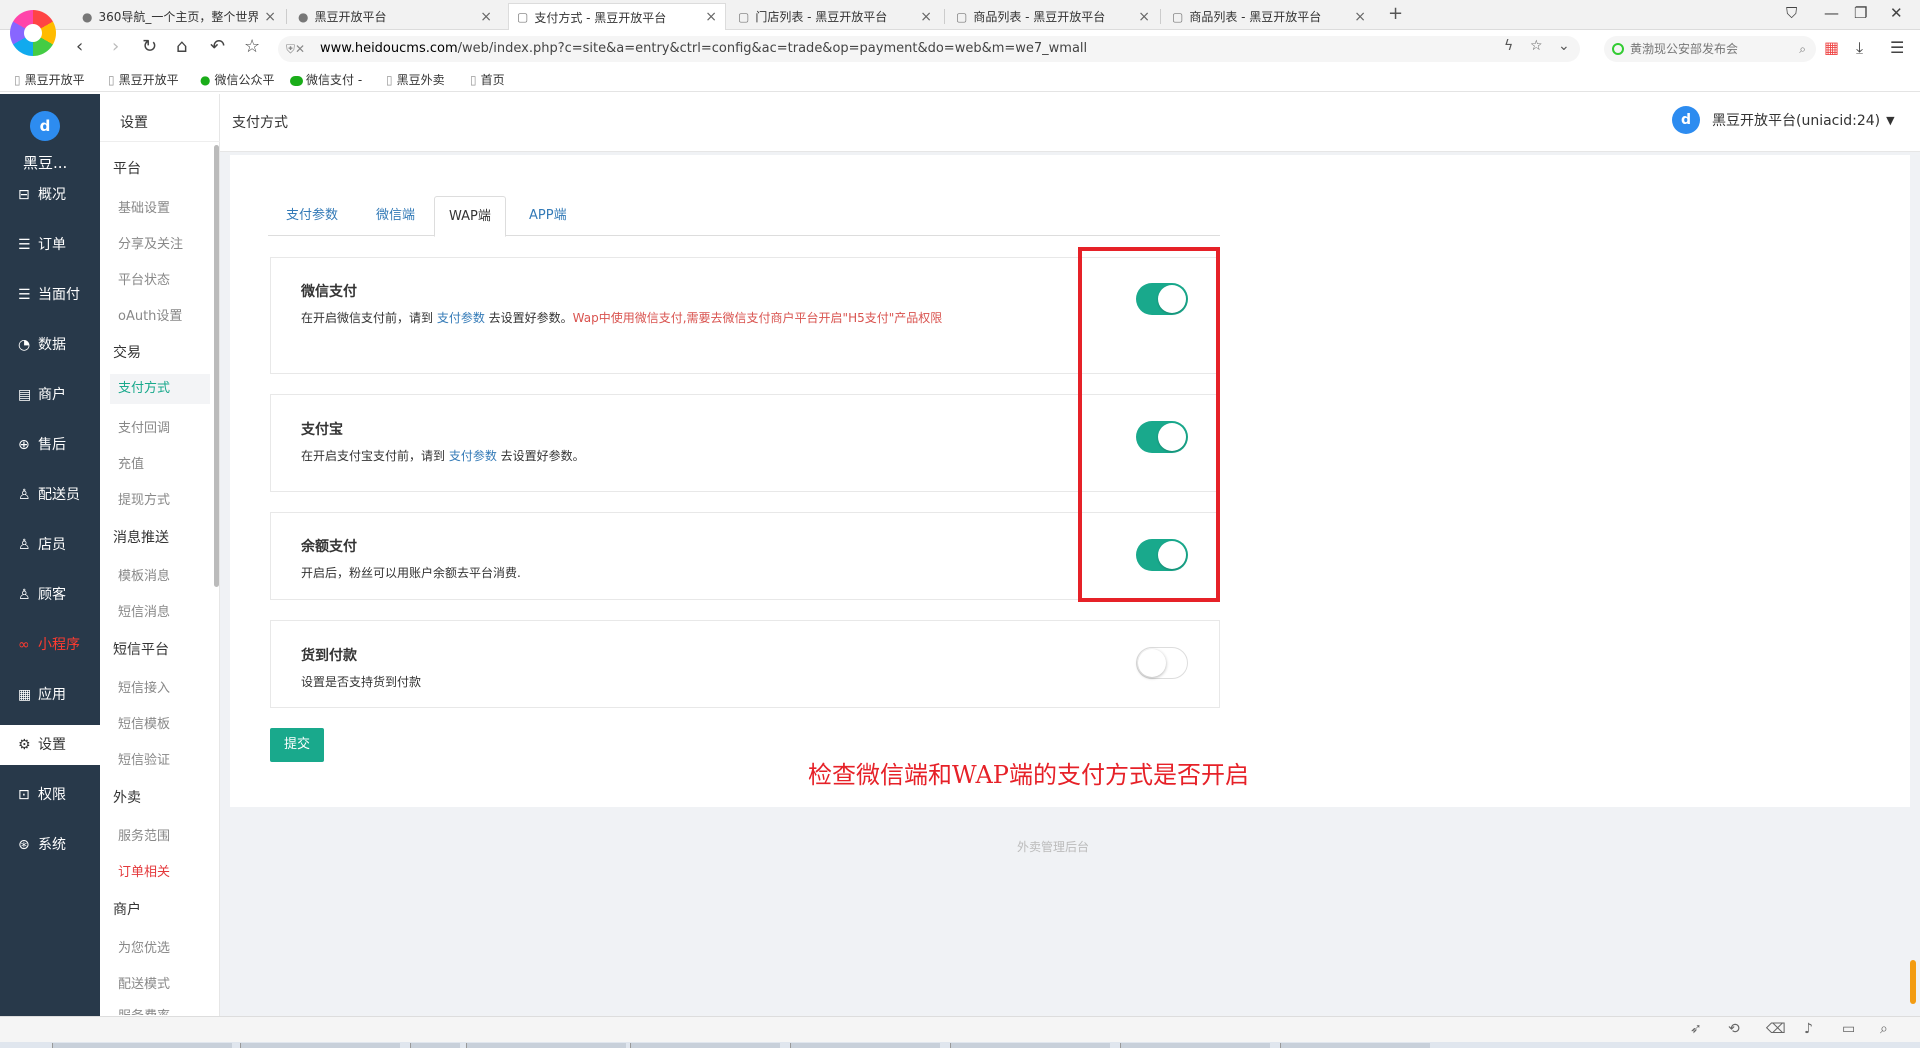 This screenshot has width=1920, height=1048. Describe the element at coordinates (1536, 46) in the screenshot. I see `favorite-star-icon: ☆` at that location.